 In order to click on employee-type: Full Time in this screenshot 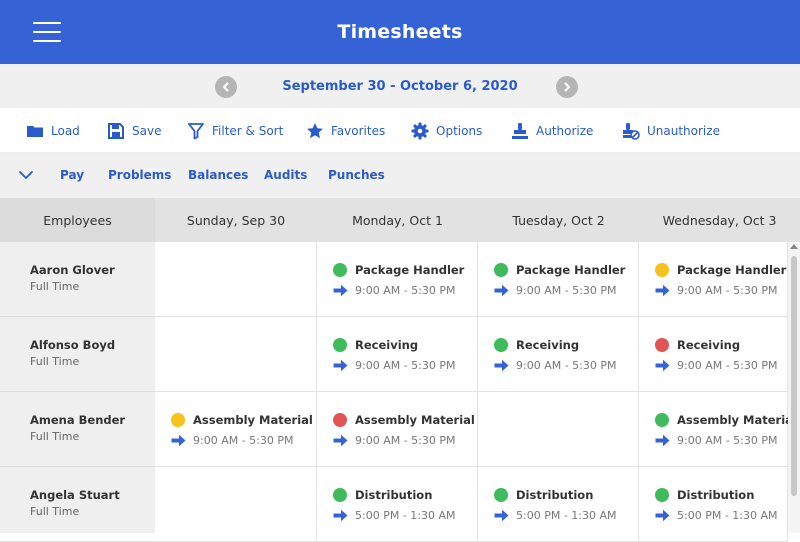, I will do `click(55, 511)`.